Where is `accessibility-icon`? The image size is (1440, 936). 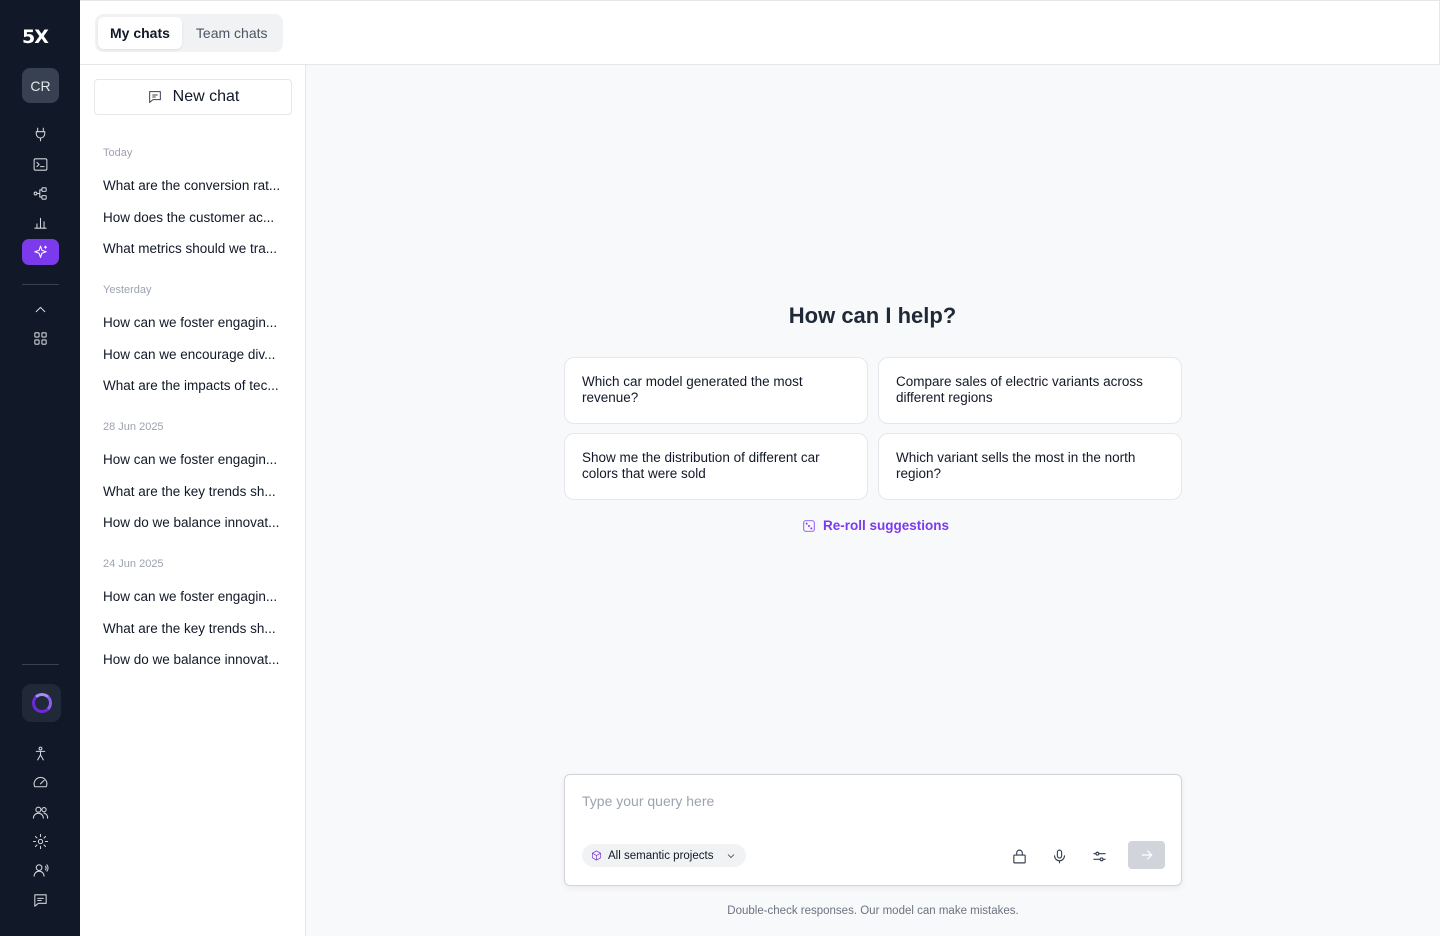 accessibility-icon is located at coordinates (40, 753).